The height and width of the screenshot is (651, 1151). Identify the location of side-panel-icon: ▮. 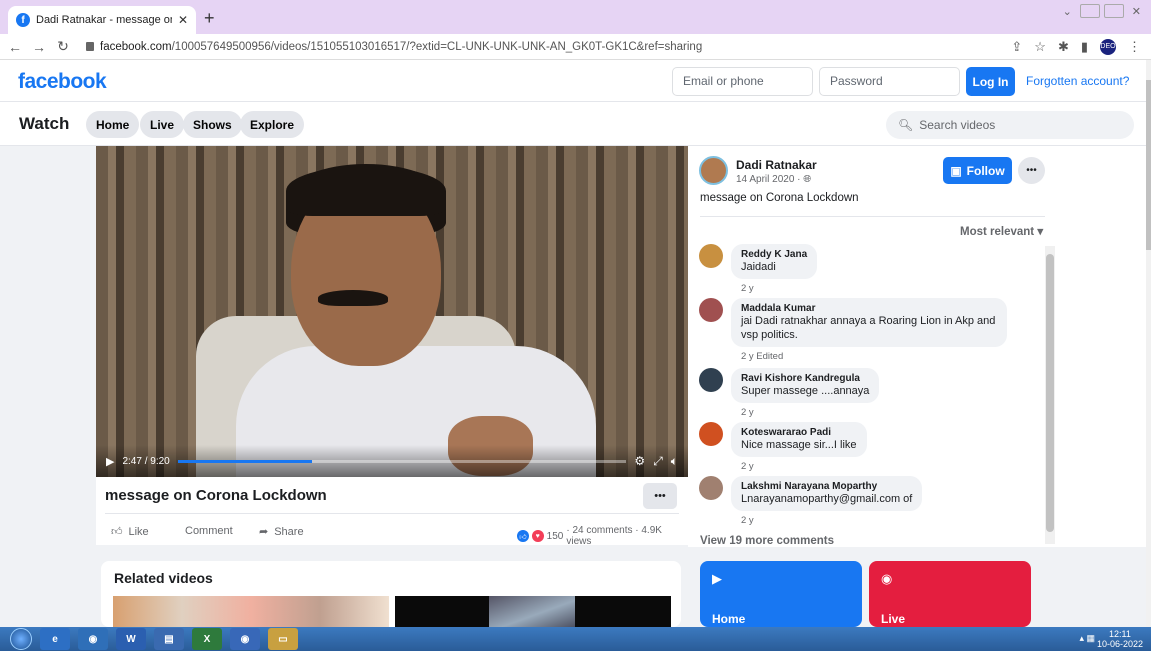
(1084, 47).